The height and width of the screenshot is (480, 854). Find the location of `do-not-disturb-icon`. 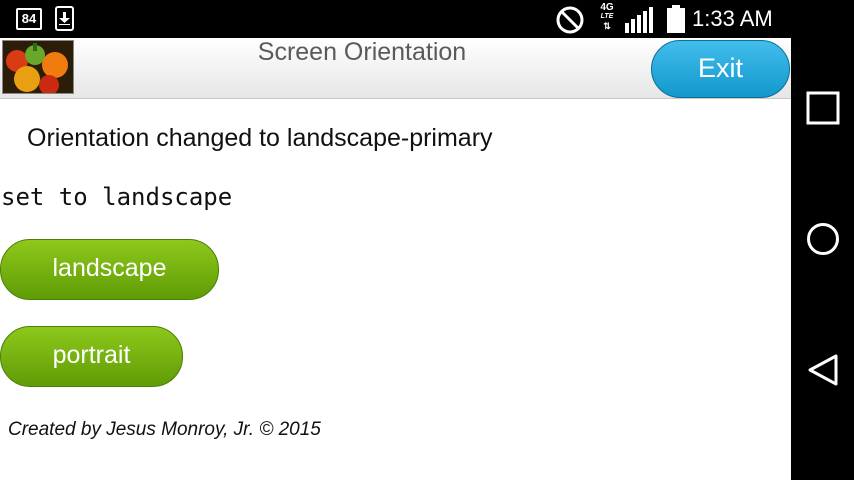

do-not-disturb-icon is located at coordinates (570, 20).